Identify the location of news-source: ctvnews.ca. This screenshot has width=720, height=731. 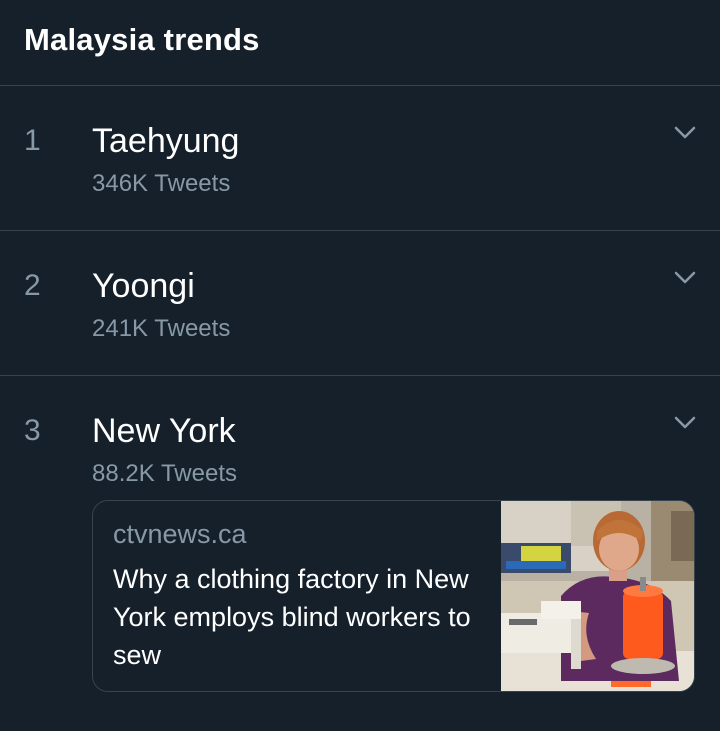
(180, 534).